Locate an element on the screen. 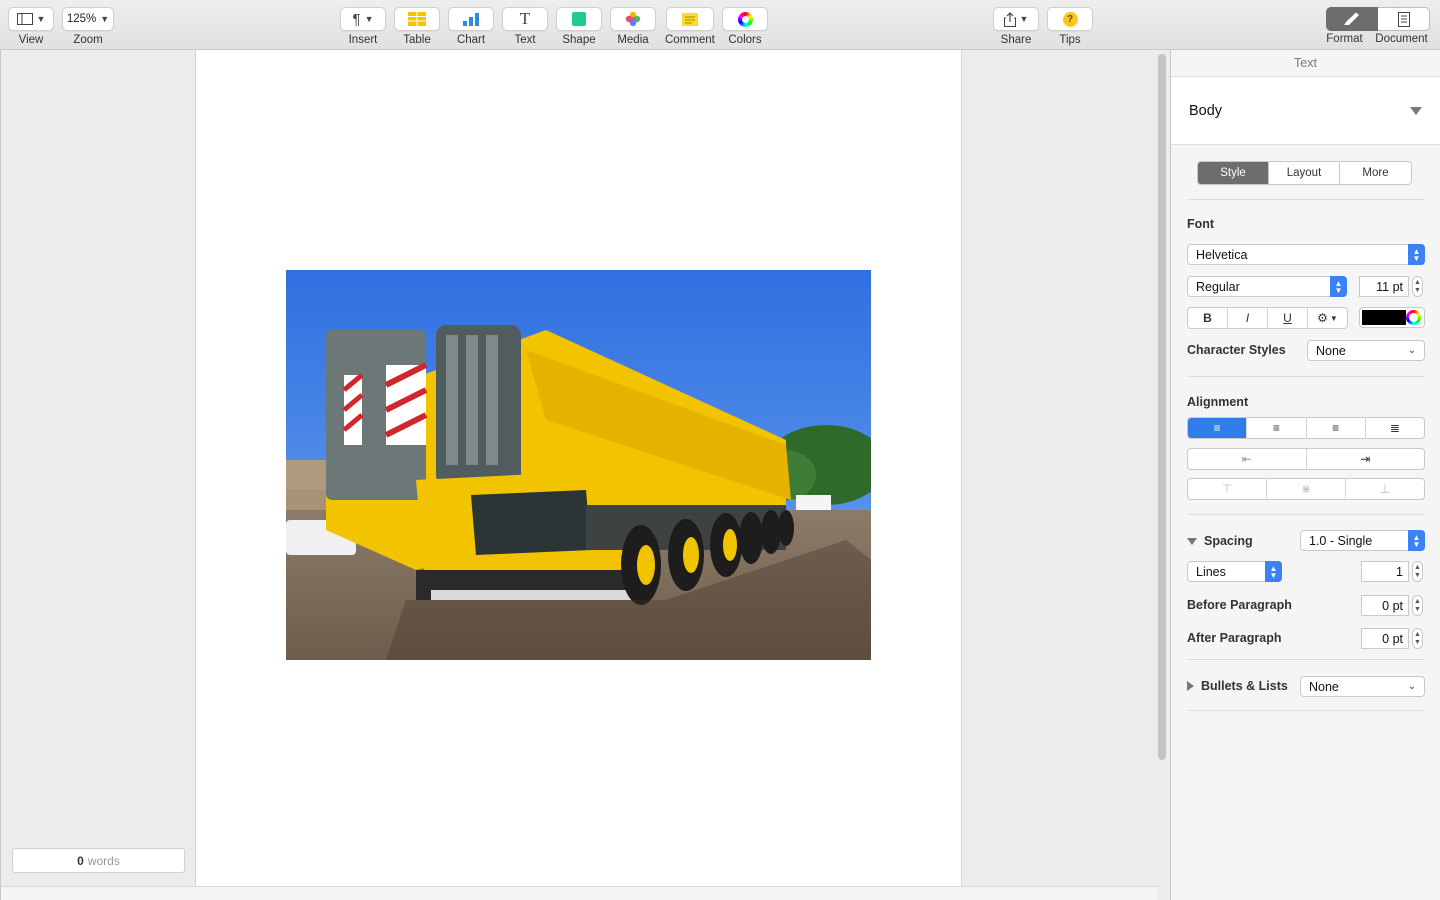 Image resolution: width=1440 pixels, height=900 pixels. justify-icon: ≣ is located at coordinates (1394, 428).